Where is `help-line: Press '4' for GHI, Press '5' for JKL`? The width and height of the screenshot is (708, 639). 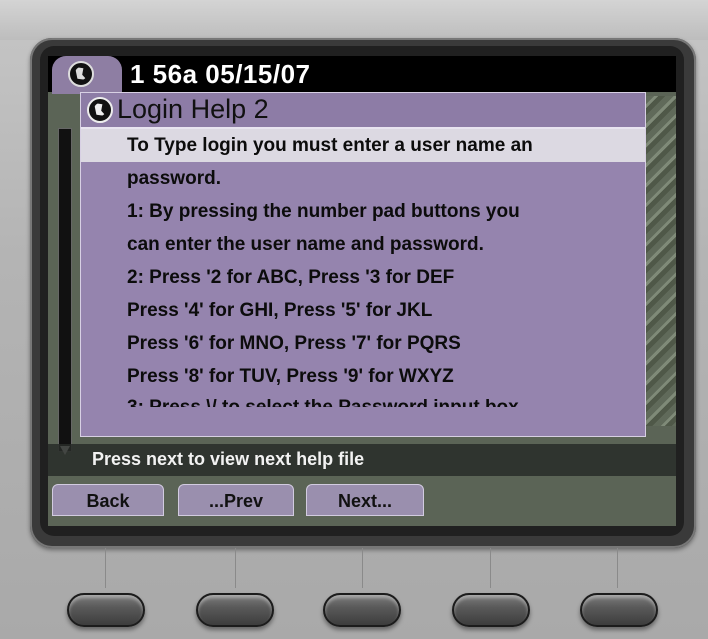
help-line: Press '4' for GHI, Press '5' for JKL is located at coordinates (363, 310).